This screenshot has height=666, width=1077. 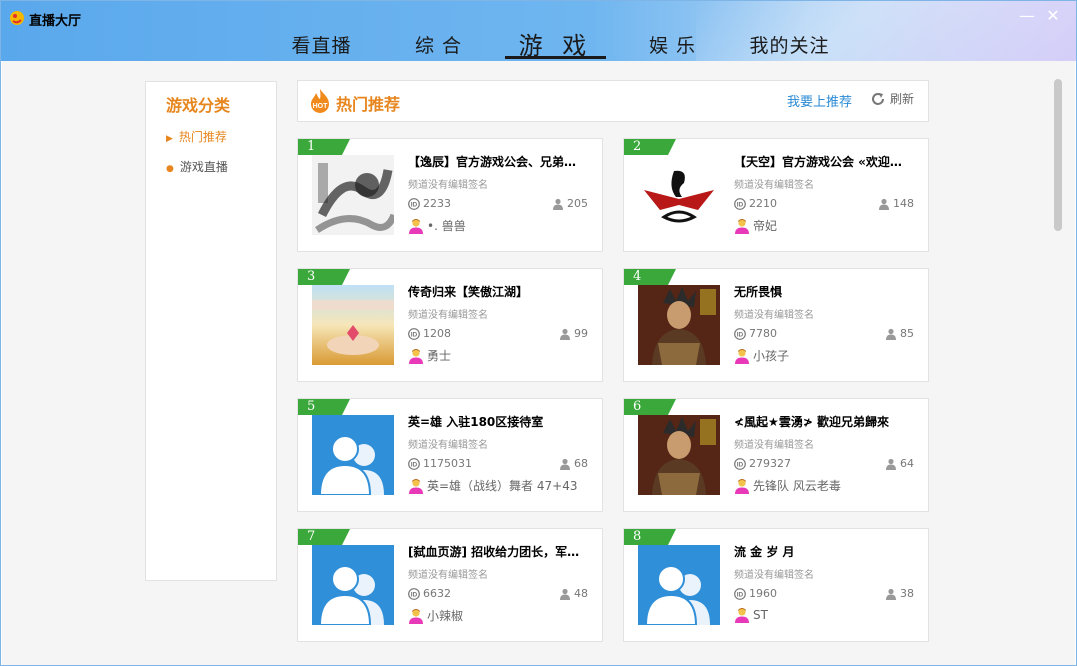 I want to click on channel-user-count: 68, so click(x=573, y=463).